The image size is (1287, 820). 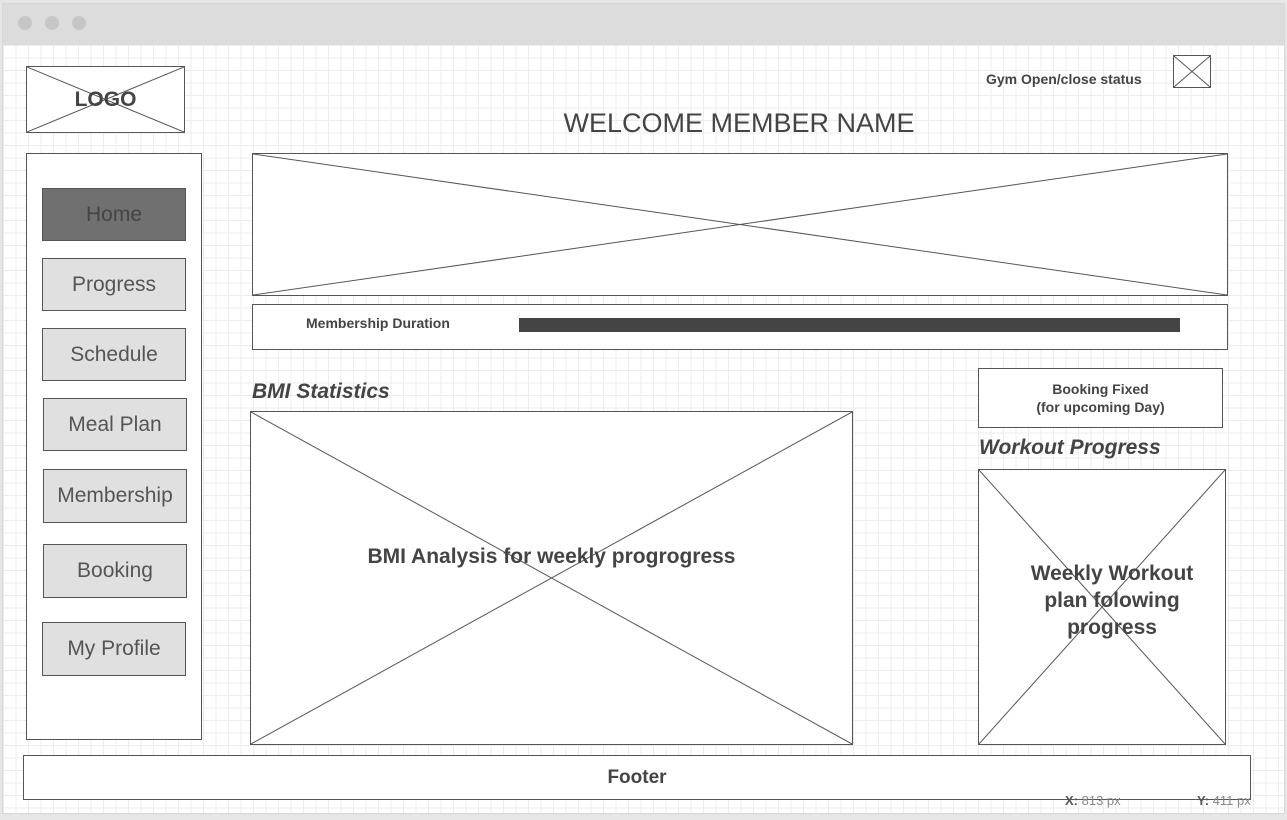 What do you see at coordinates (1112, 600) in the screenshot?
I see `workout-placeholder-text: Weekly Workout plan folowing progress` at bounding box center [1112, 600].